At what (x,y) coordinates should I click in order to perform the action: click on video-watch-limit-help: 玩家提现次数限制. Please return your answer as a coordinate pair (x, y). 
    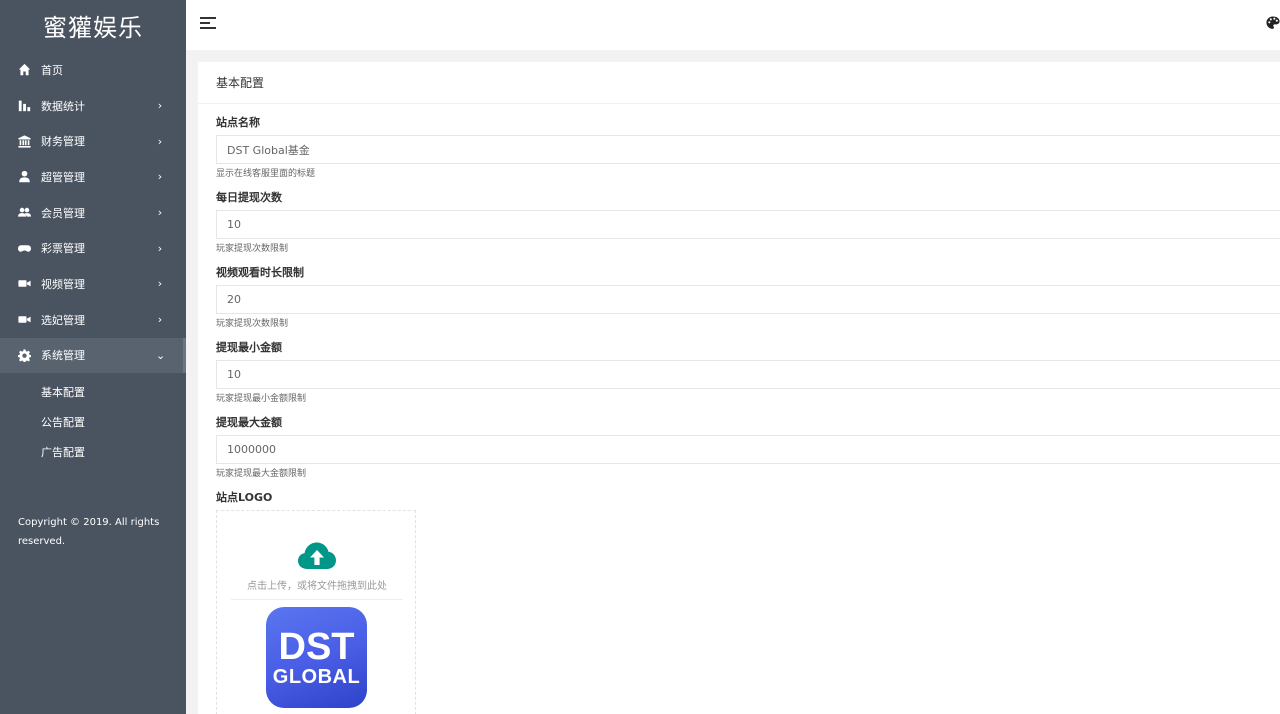
    Looking at the image, I should click on (252, 324).